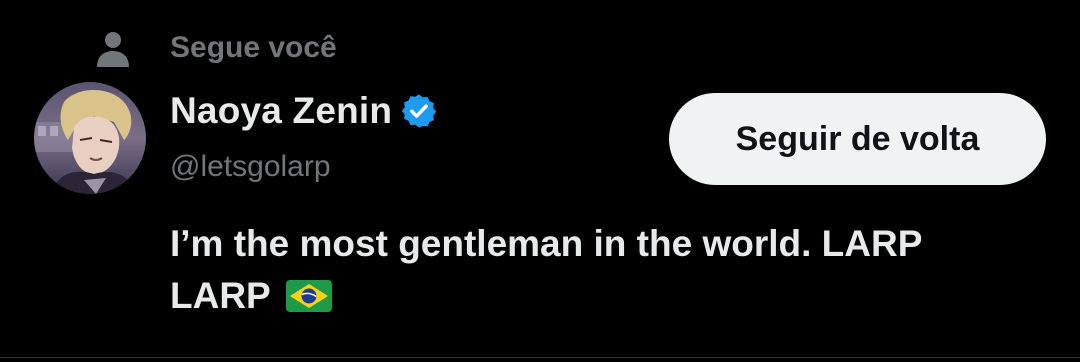  I want to click on person-icon, so click(113, 49).